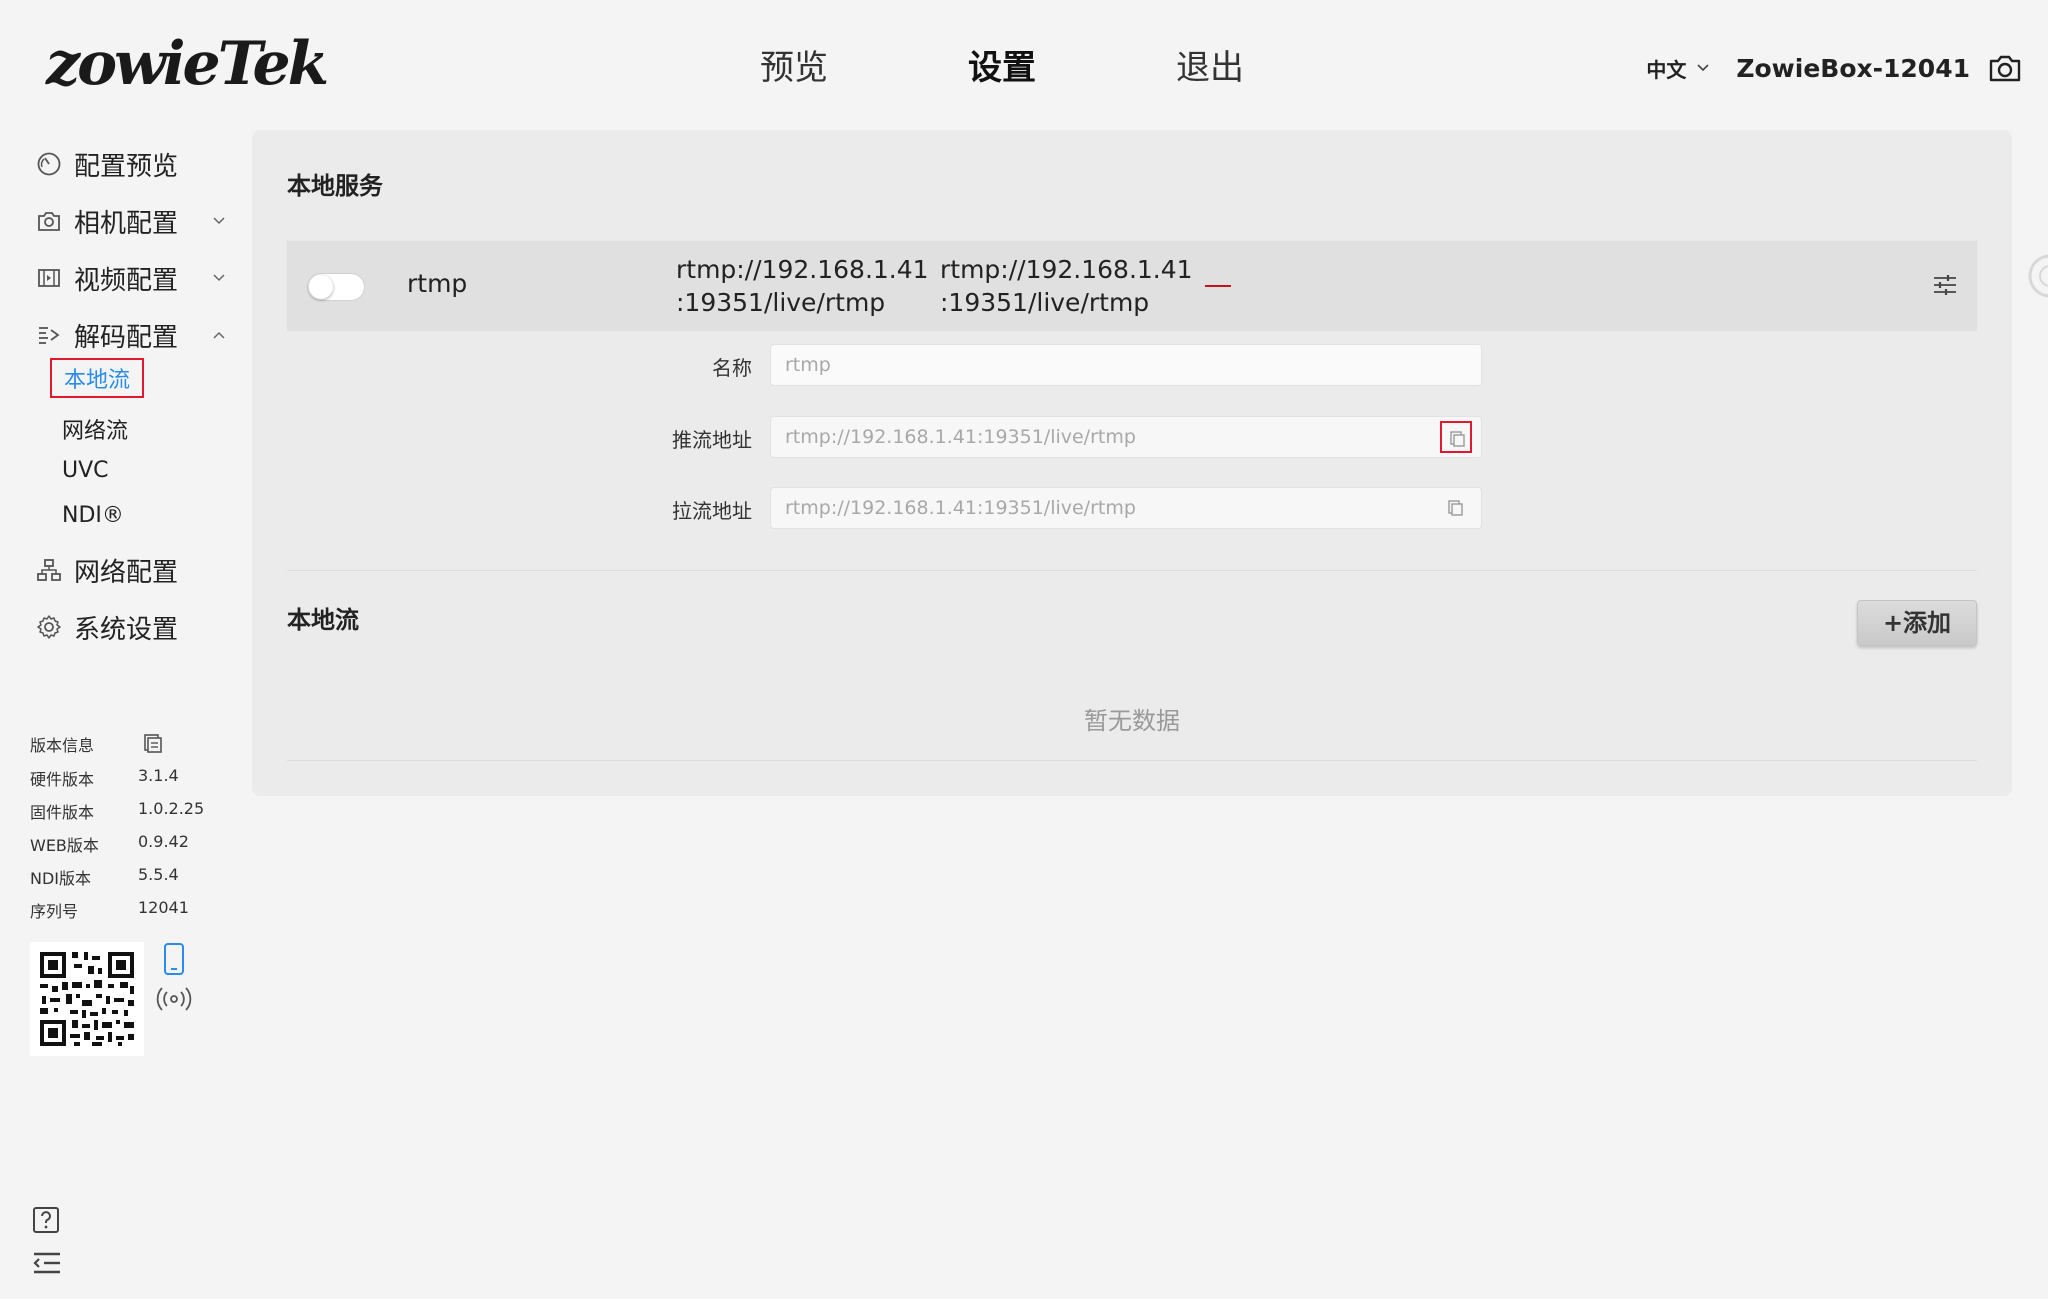  Describe the element at coordinates (802, 269) in the screenshot. I see `service-push-url-line1: rtmp://192.168.1.41` at that location.